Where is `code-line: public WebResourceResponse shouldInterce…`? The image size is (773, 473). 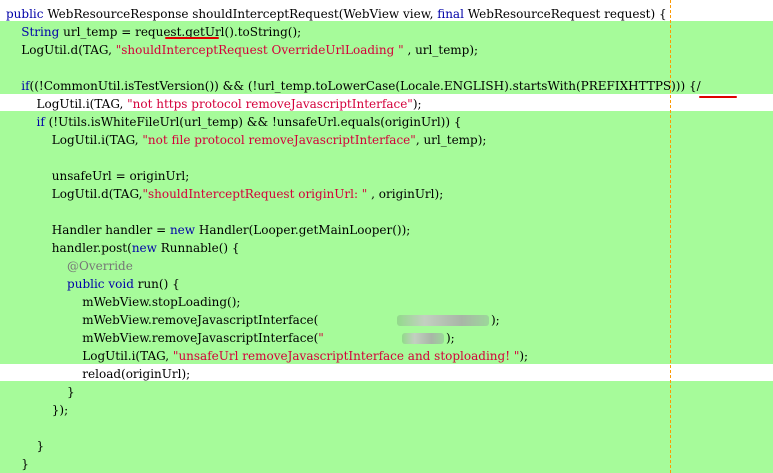 code-line: public WebResourceResponse shouldInterce… is located at coordinates (336, 14).